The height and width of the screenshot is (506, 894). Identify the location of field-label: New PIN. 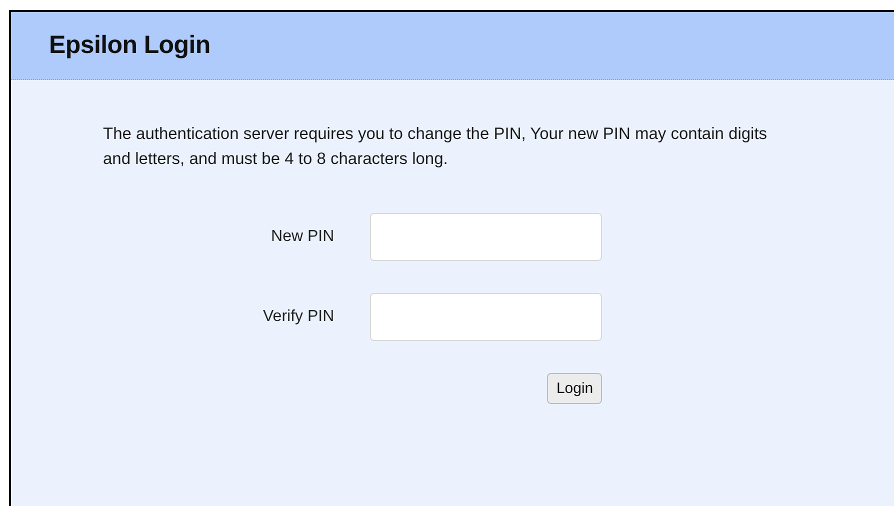
(302, 237).